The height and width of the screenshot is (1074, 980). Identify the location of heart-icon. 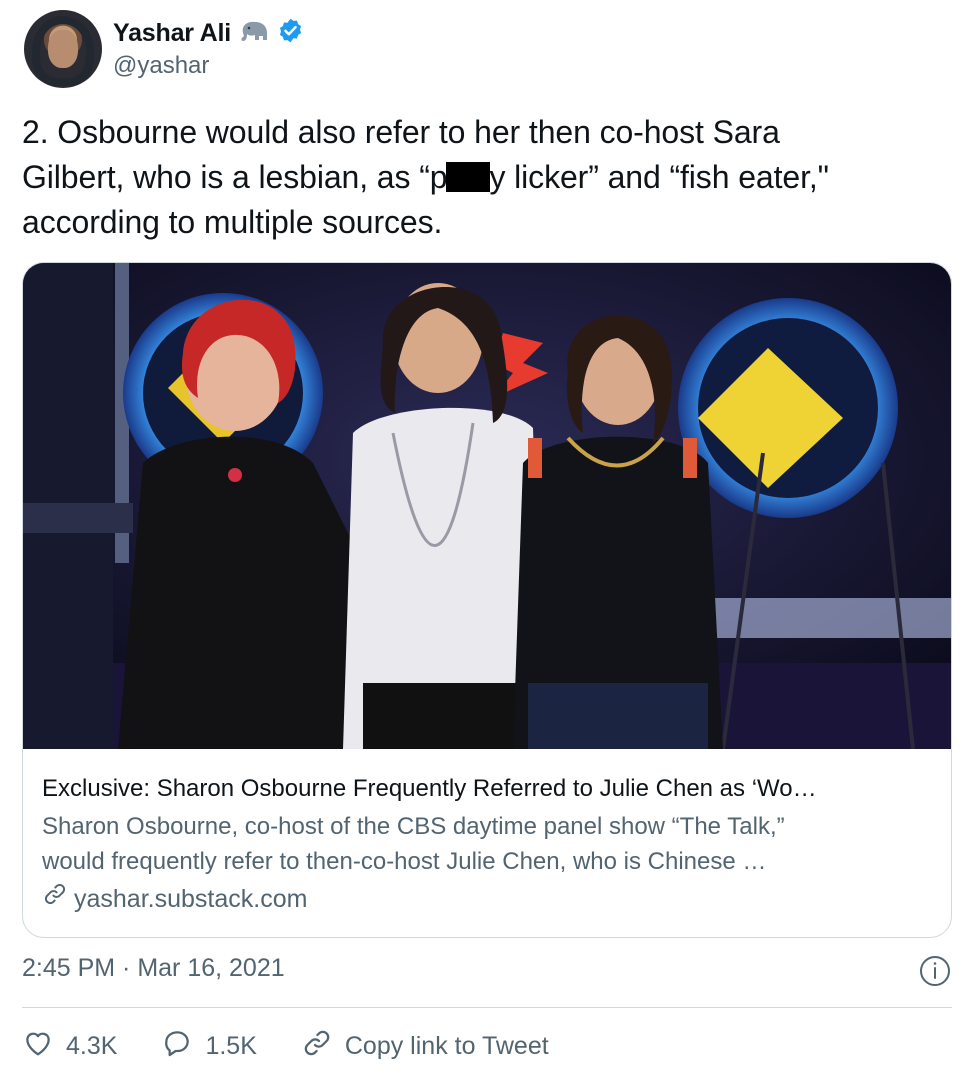
(38, 1046).